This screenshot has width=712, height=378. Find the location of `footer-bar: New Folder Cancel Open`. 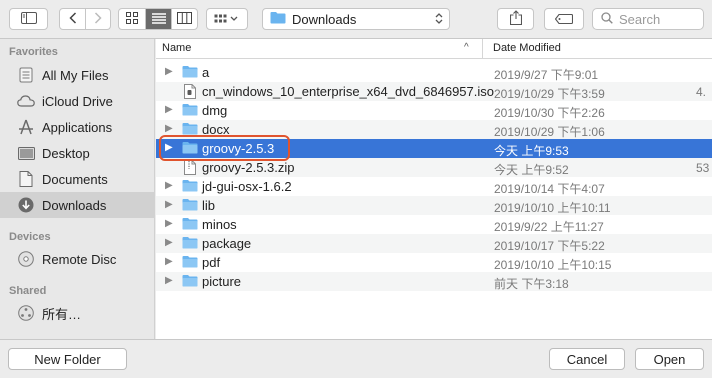

footer-bar: New Folder Cancel Open is located at coordinates (356, 358).